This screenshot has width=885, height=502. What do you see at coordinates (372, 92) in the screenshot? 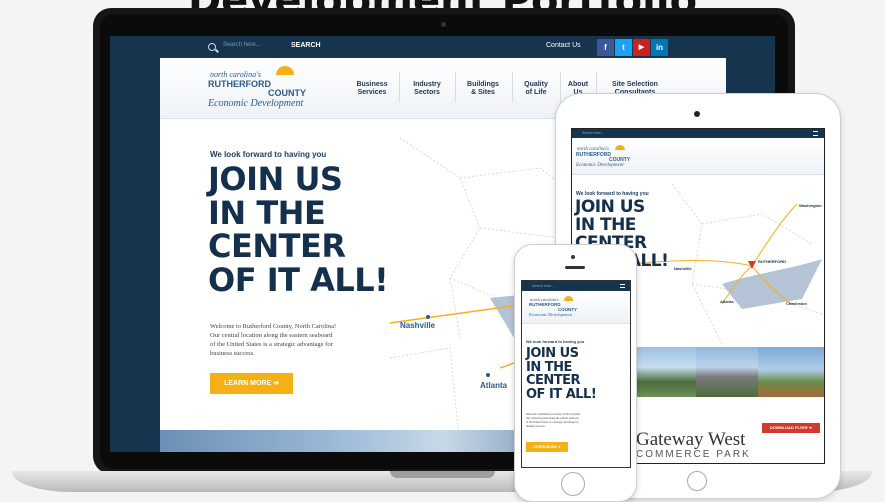
I see `nav-label: Services` at bounding box center [372, 92].